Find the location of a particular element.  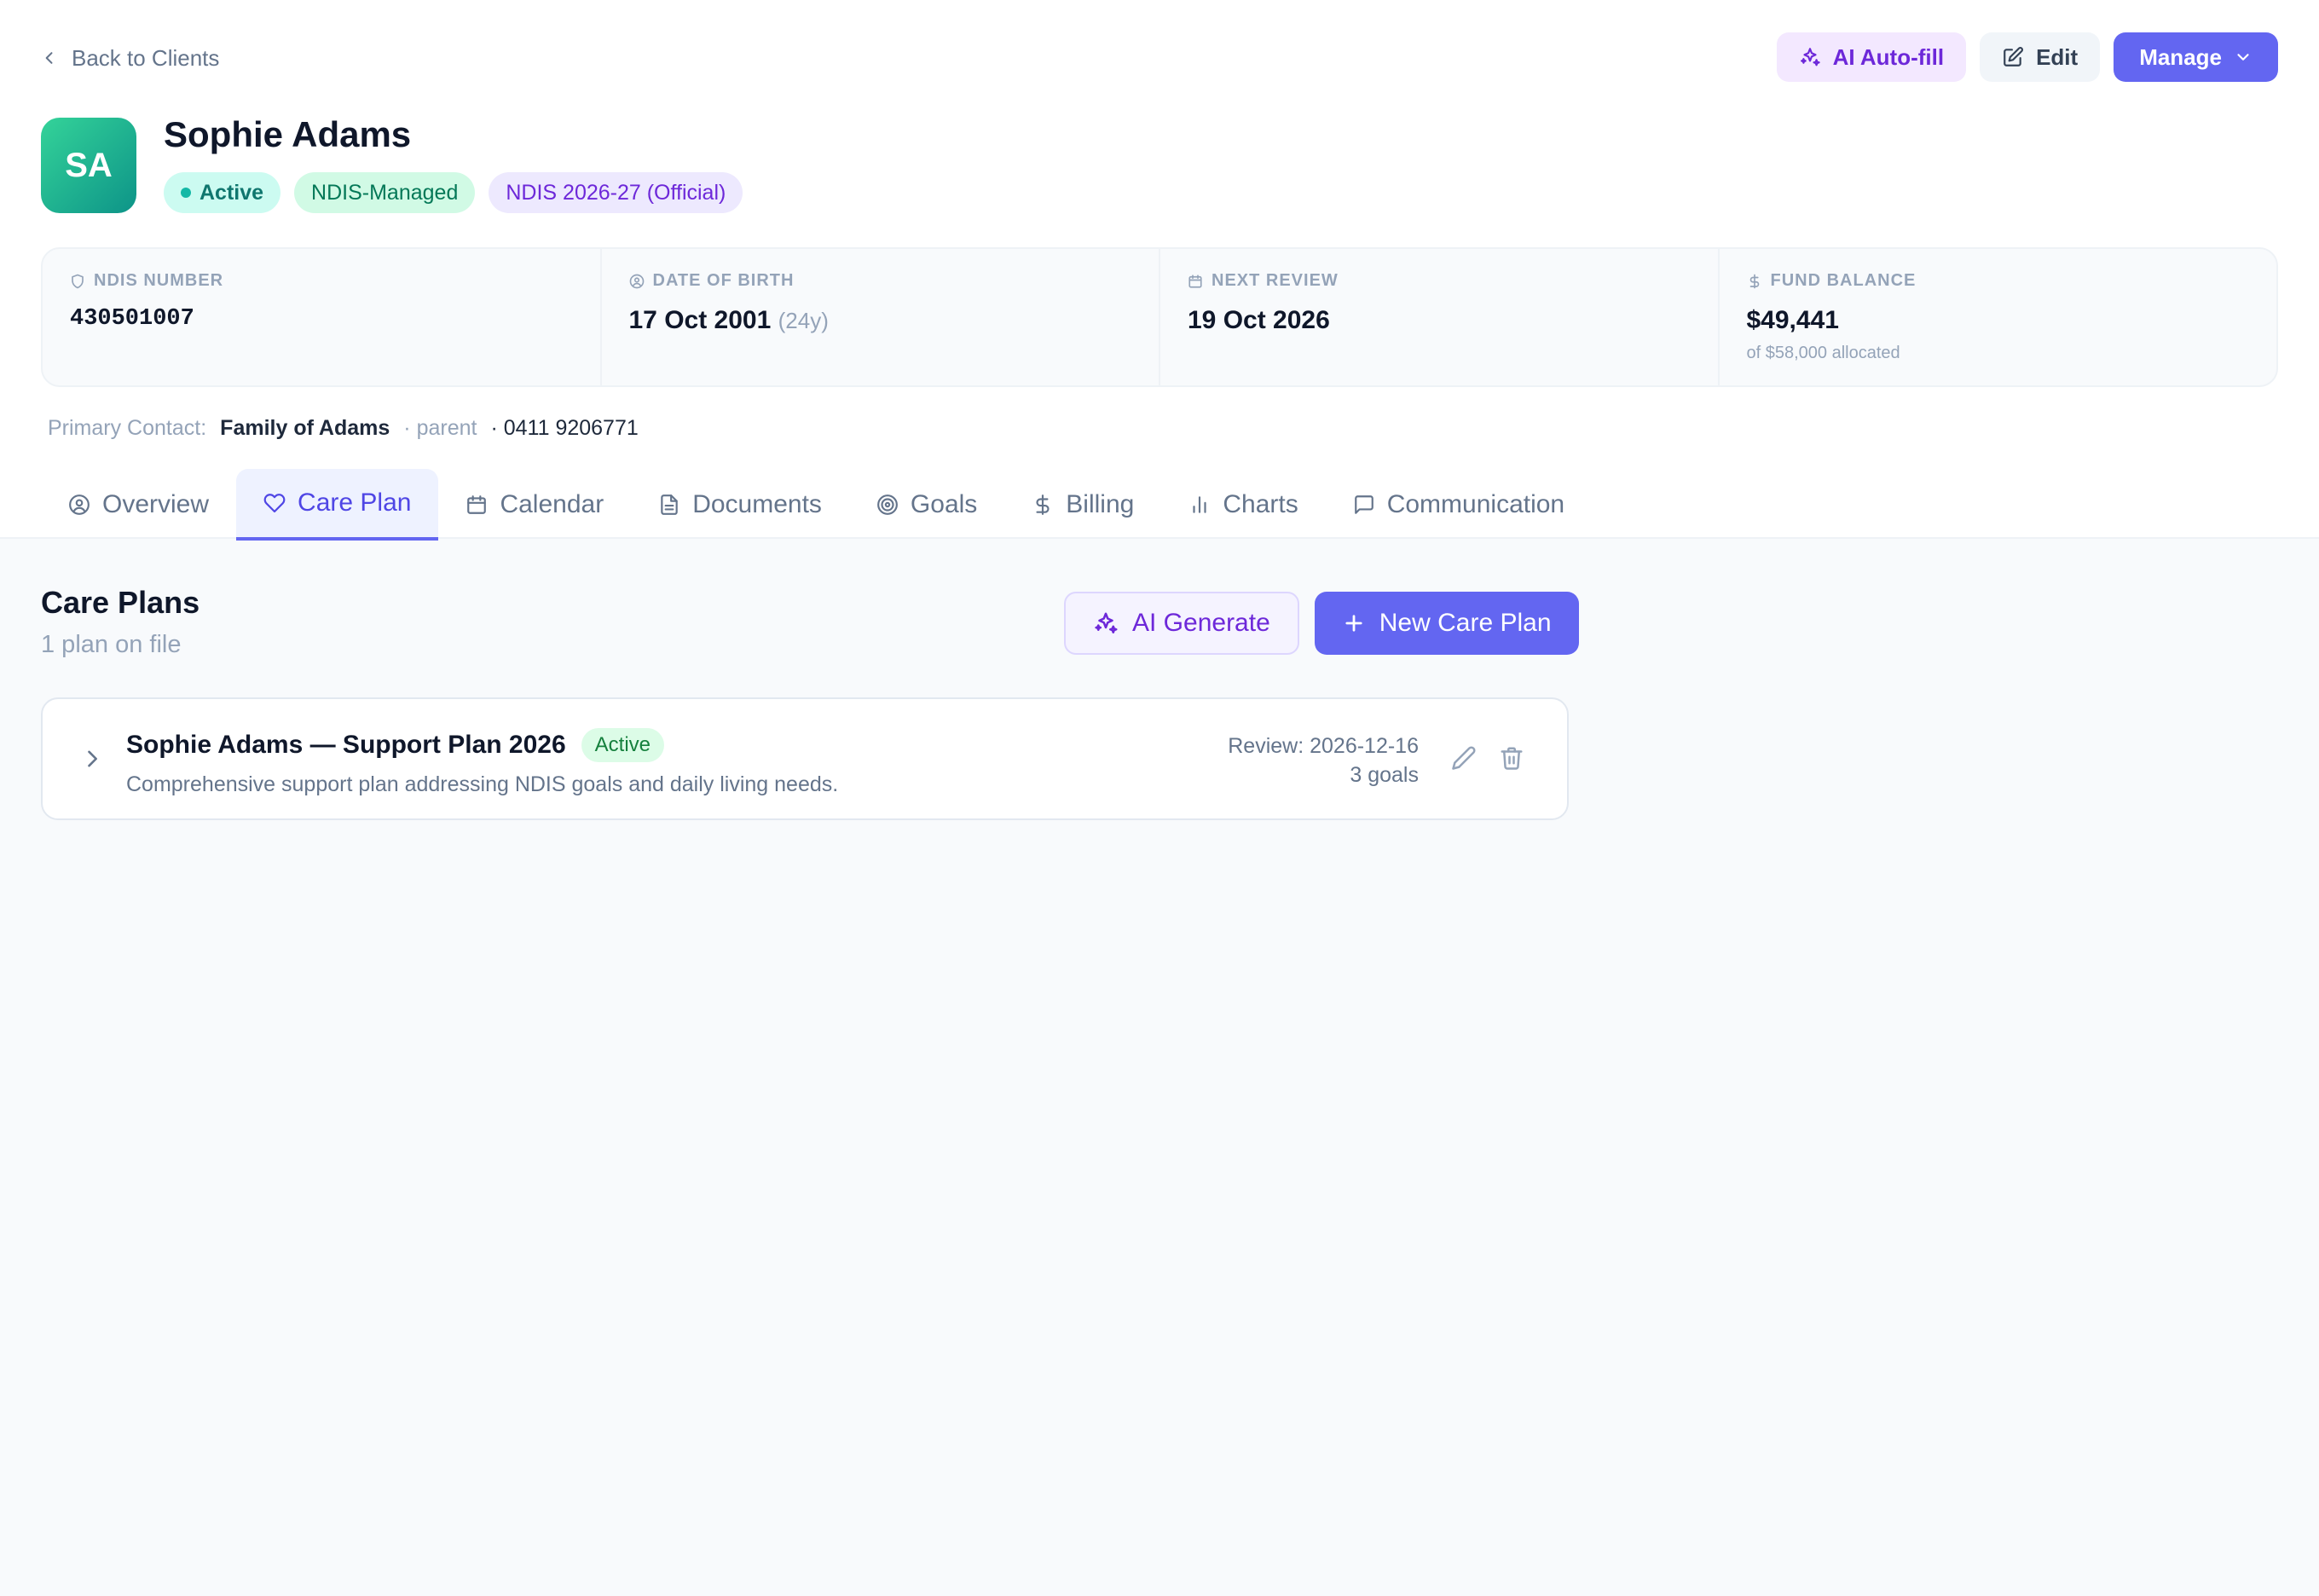

status-badge-label: Active is located at coordinates (232, 192).